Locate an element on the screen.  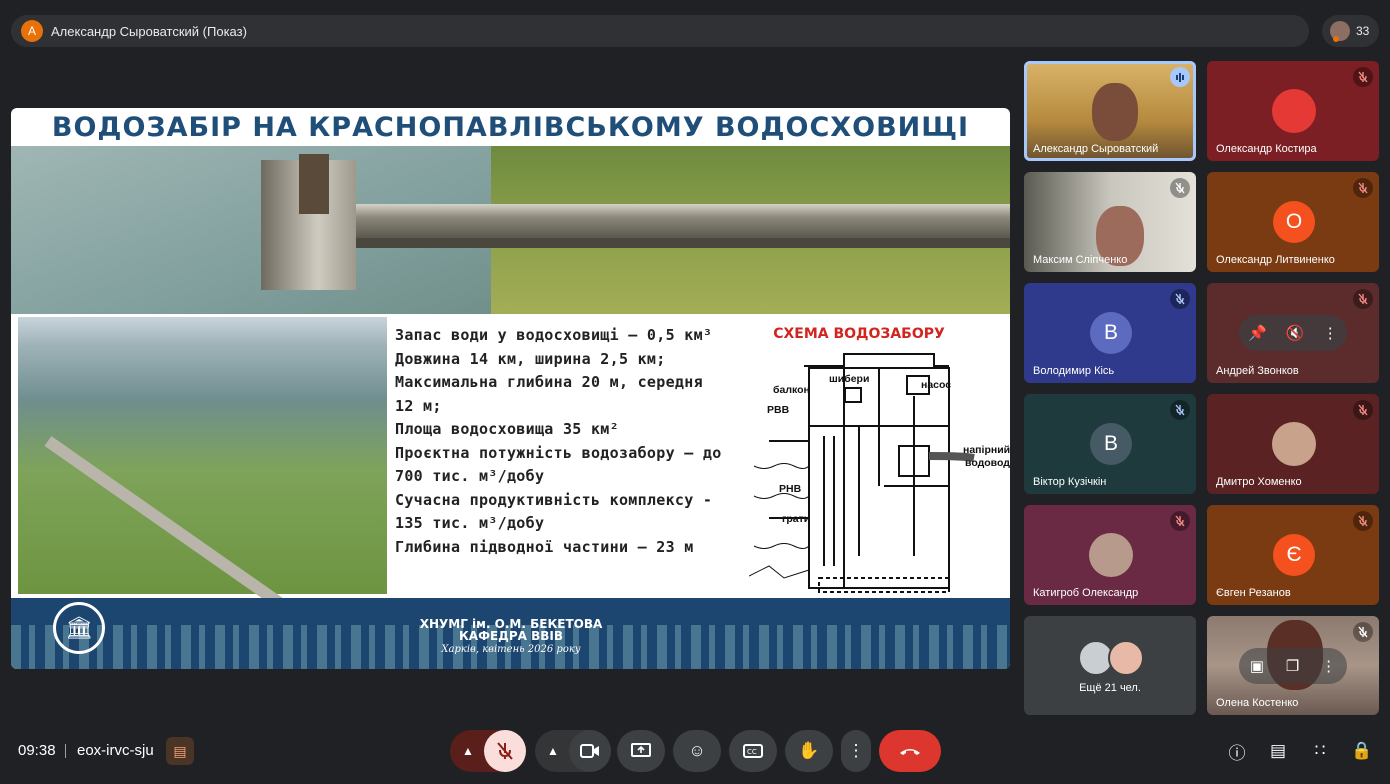
presenter-bar: А Александр Сыроватский (Показ) is located at coordinates (660, 31).